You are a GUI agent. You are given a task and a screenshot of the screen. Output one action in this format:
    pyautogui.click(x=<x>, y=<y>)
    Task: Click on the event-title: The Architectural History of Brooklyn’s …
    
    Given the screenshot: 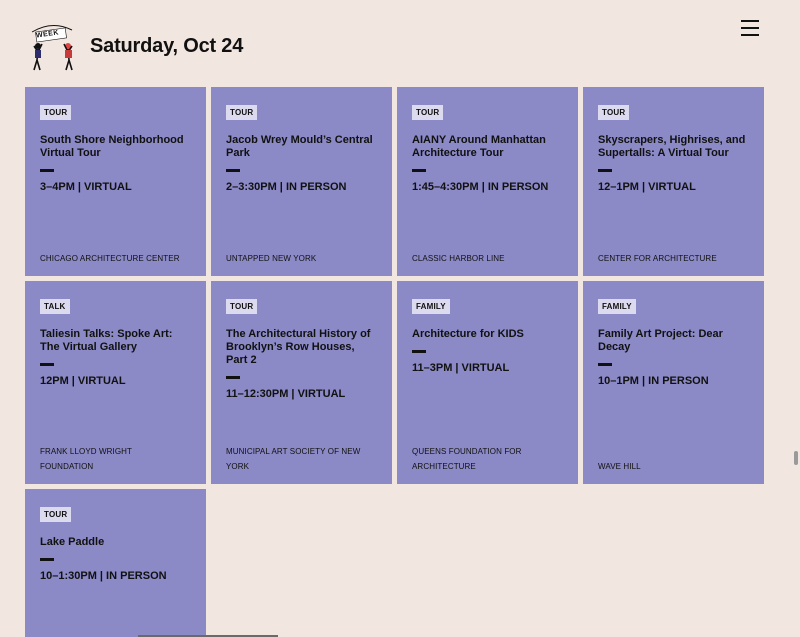 What is the action you would take?
    pyautogui.click(x=298, y=347)
    